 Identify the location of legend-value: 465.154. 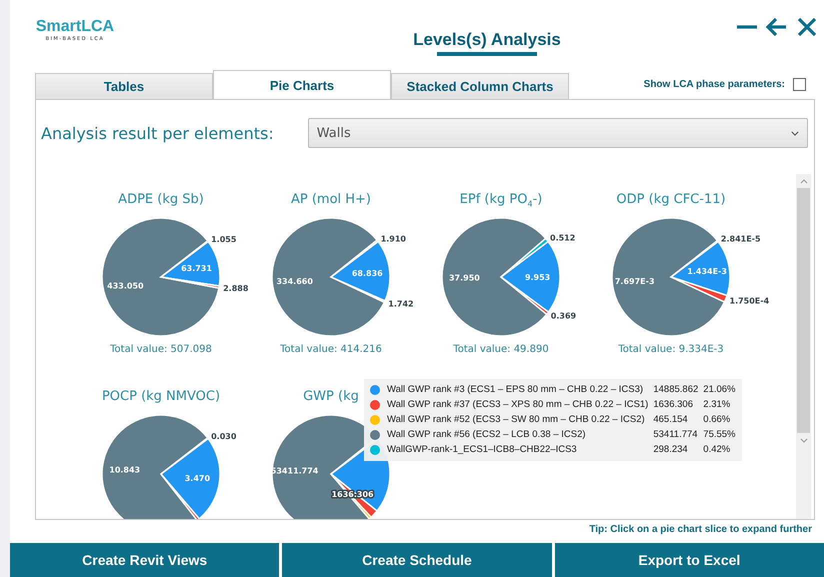
(671, 420).